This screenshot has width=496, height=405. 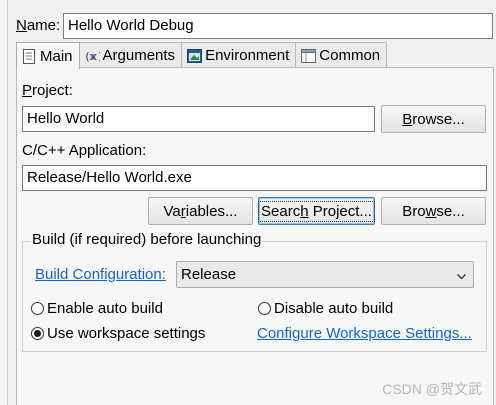 I want to click on left-pane-border, so click(x=4, y=202).